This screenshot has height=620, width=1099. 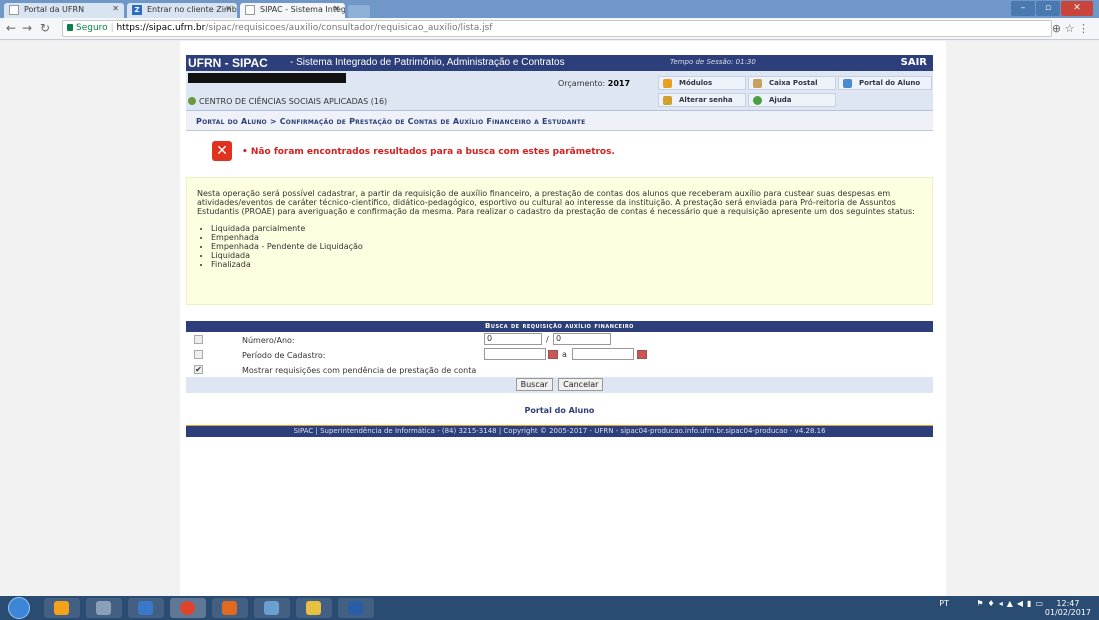 I want to click on alterar-senha-button: Alterar senha, so click(x=702, y=100).